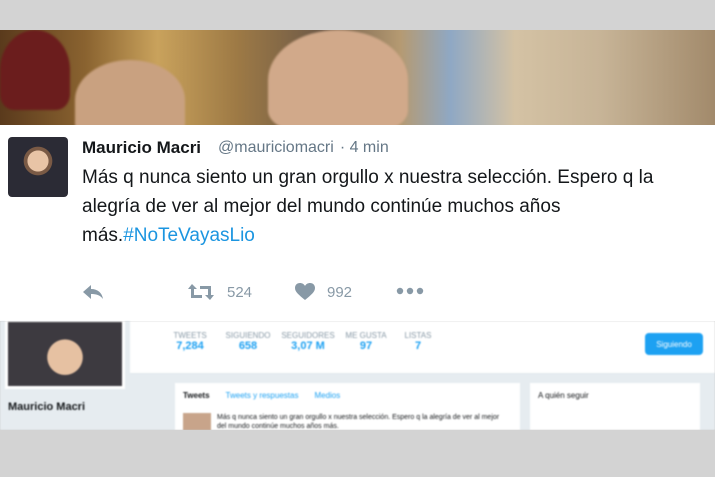  Describe the element at coordinates (219, 292) in the screenshot. I see `retweet-button: 524` at that location.